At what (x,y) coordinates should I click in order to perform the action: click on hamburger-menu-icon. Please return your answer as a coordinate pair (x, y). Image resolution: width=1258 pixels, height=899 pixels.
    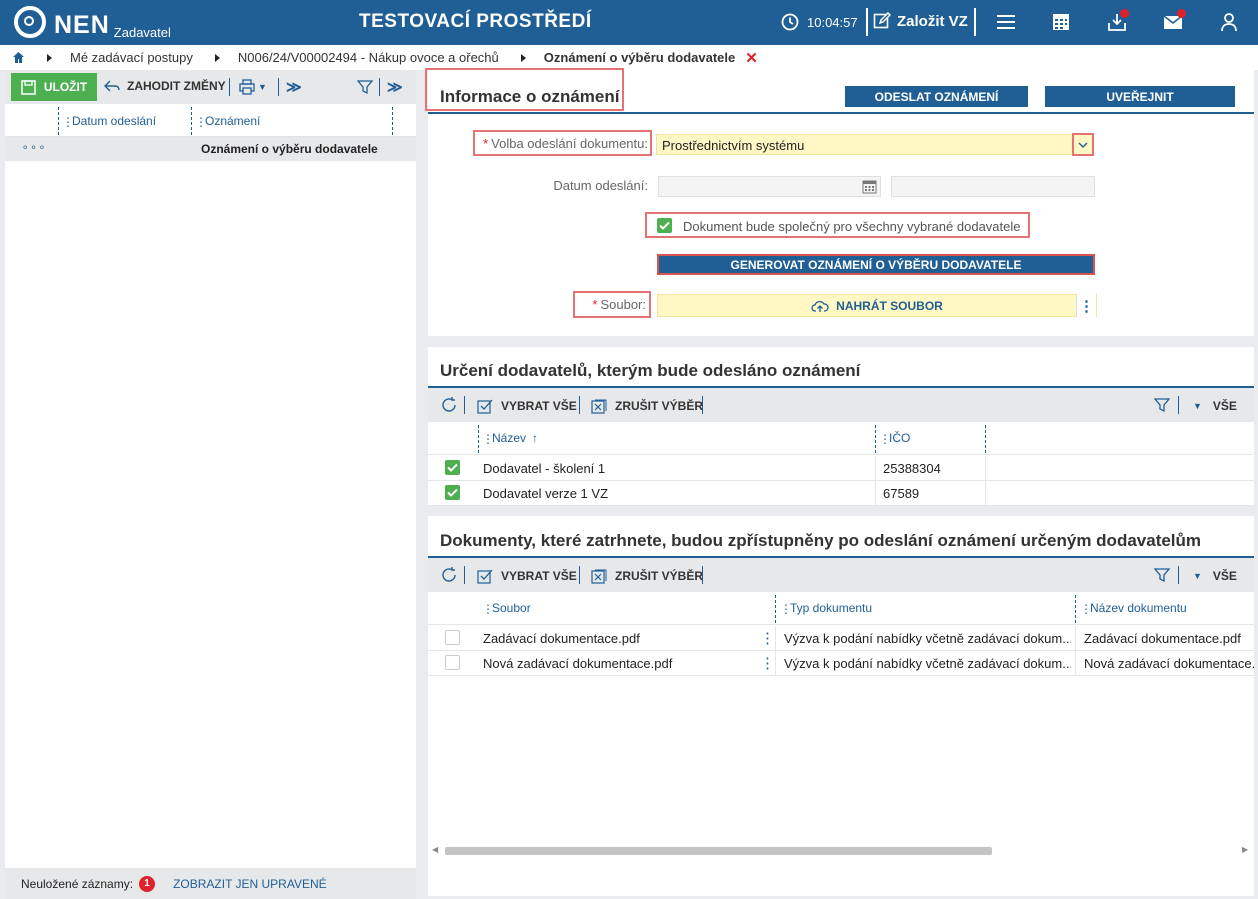
    Looking at the image, I should click on (1006, 22).